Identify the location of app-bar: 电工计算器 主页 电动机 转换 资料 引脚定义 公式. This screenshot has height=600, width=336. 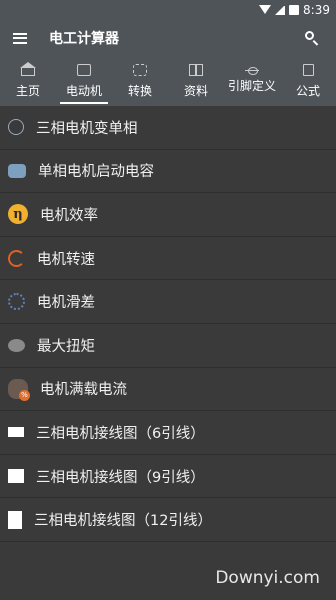
(168, 63).